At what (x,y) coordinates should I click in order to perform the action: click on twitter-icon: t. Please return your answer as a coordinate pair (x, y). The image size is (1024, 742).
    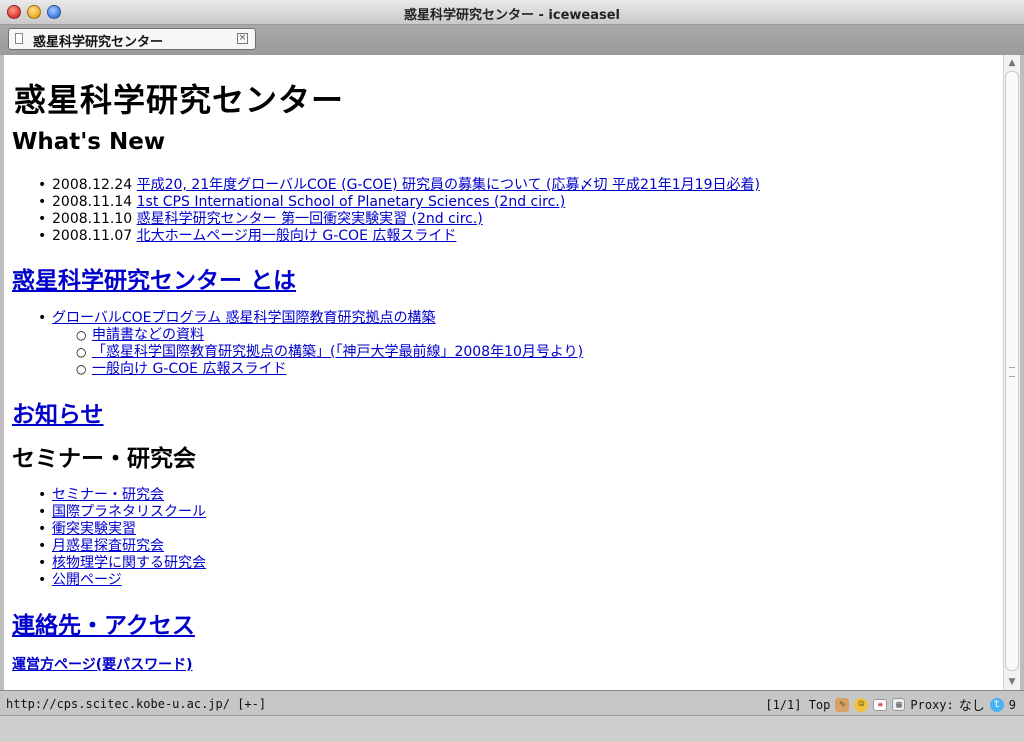
    Looking at the image, I should click on (996, 704).